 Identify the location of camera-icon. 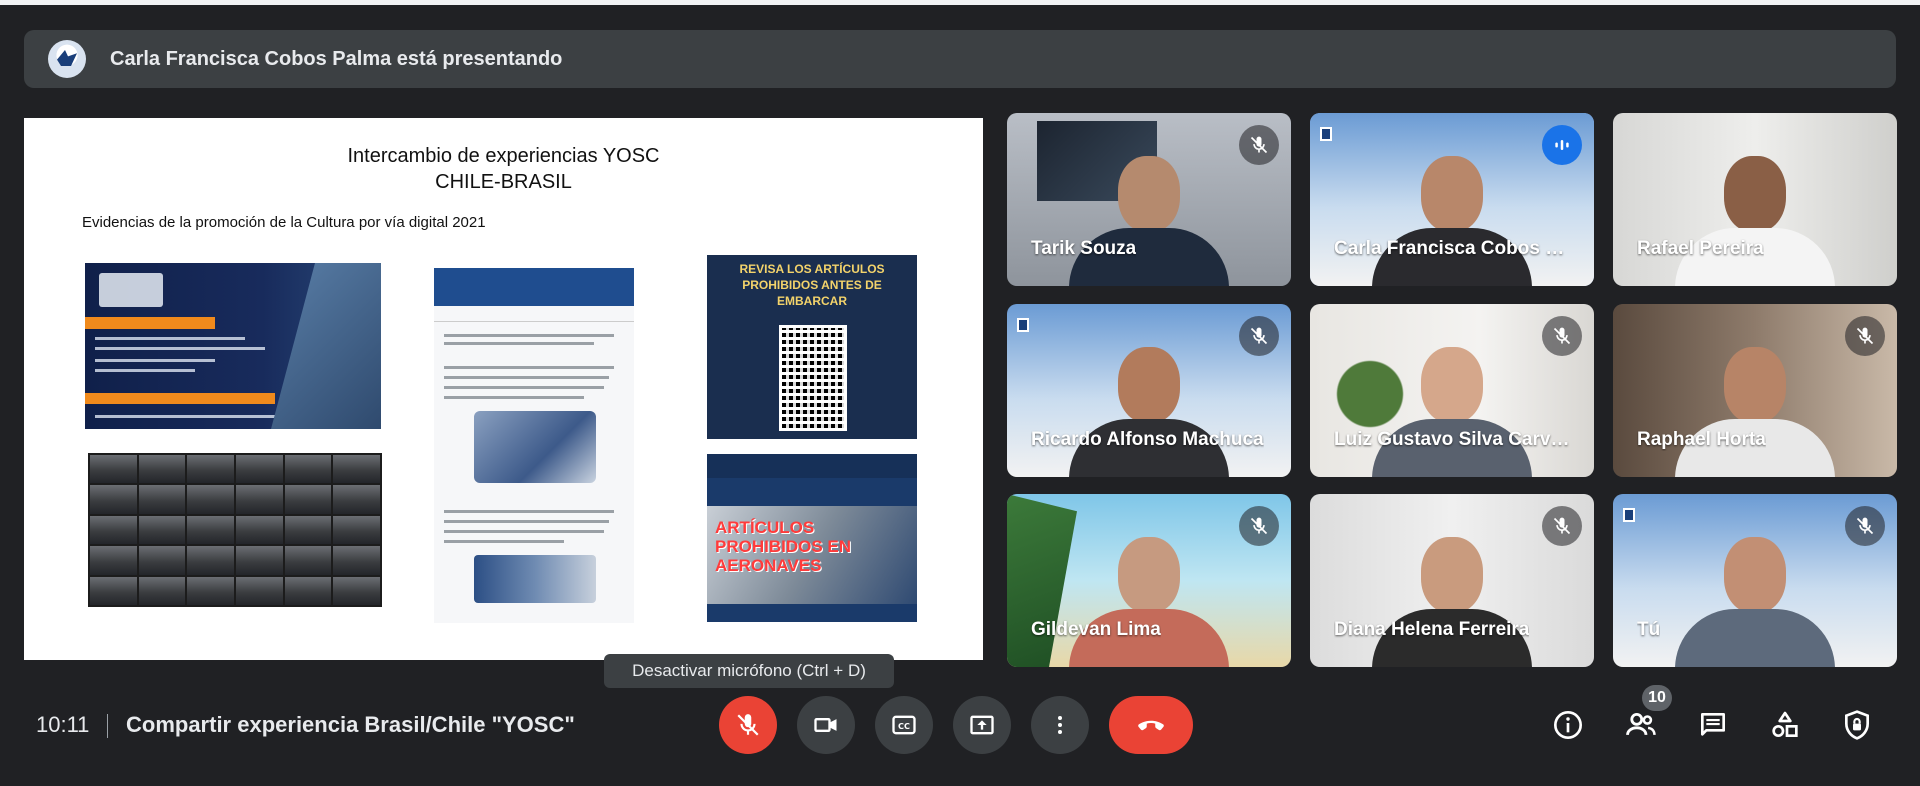
(825, 725).